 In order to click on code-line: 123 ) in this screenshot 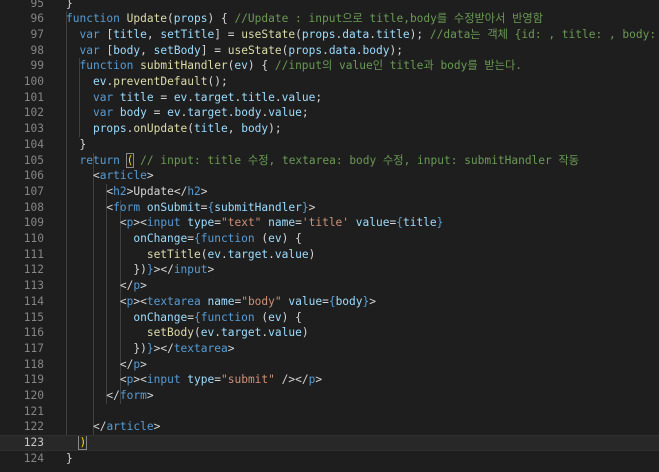, I will do `click(329, 443)`.